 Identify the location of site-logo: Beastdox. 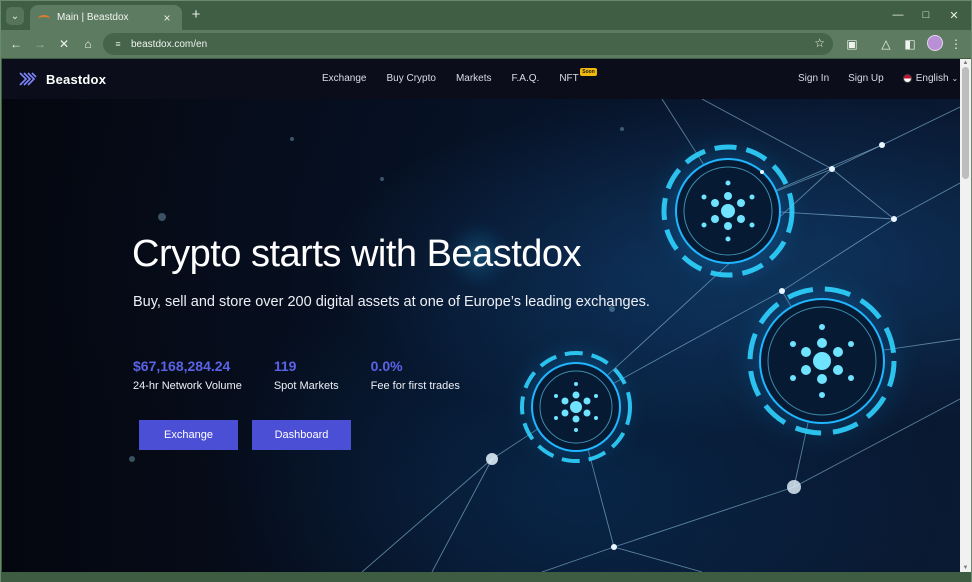
(62, 79).